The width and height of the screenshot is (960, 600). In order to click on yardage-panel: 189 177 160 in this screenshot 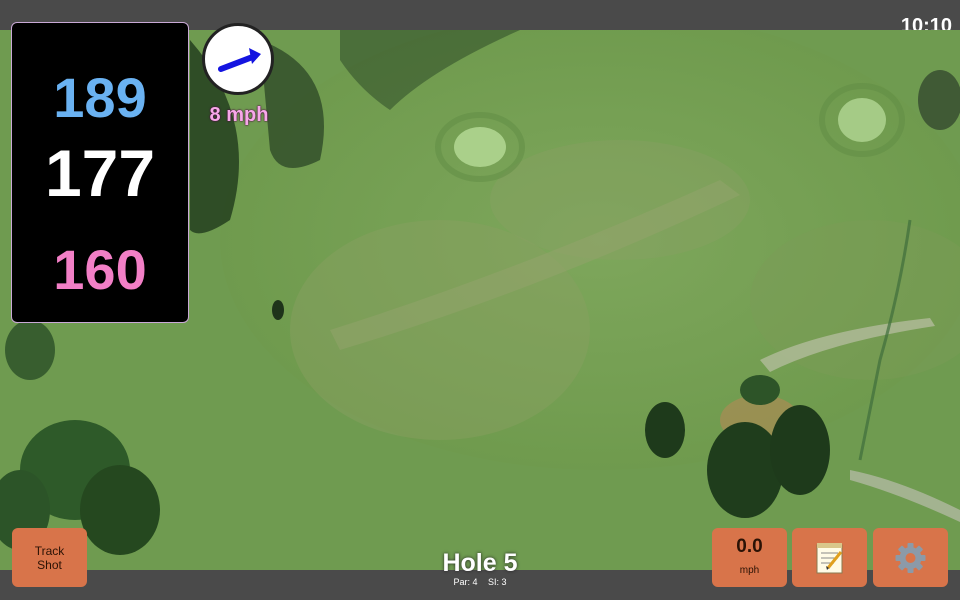, I will do `click(100, 172)`.